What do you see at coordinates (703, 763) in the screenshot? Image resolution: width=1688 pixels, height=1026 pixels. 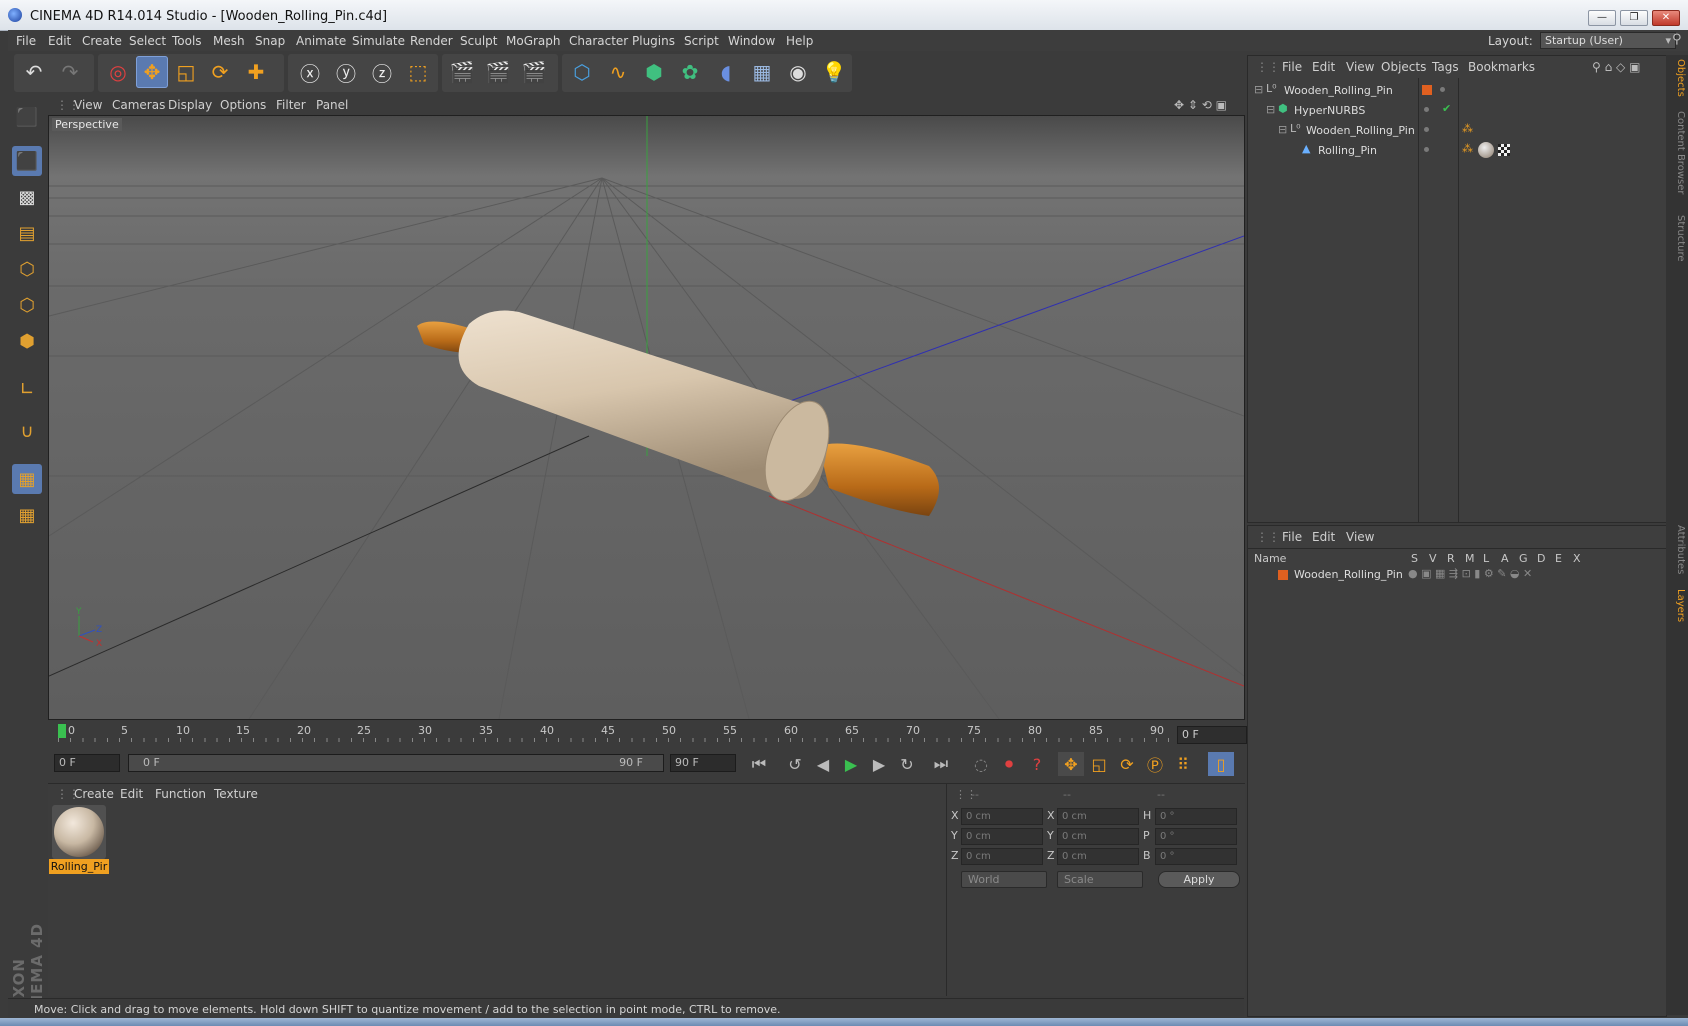 I see `end-frame-field: 90 F` at bounding box center [703, 763].